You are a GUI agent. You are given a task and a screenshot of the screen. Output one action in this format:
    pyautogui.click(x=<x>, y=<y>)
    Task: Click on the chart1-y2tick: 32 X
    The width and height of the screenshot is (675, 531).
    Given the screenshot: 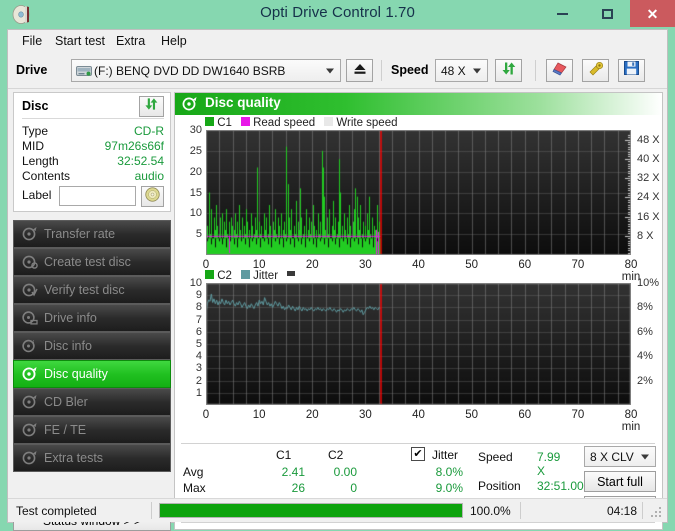 What is the action you would take?
    pyautogui.click(x=648, y=178)
    